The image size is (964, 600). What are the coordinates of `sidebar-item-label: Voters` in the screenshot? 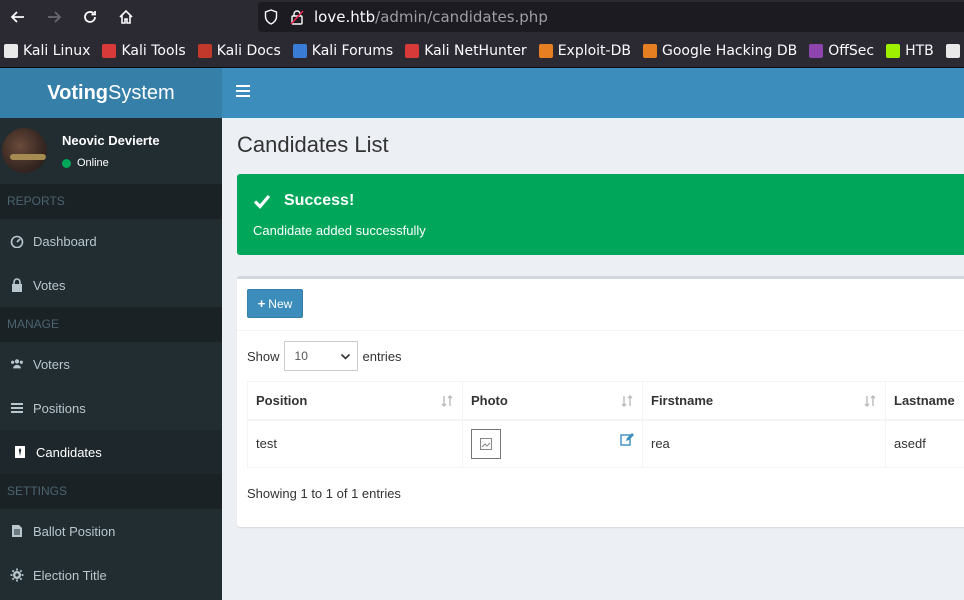 It's located at (51, 364).